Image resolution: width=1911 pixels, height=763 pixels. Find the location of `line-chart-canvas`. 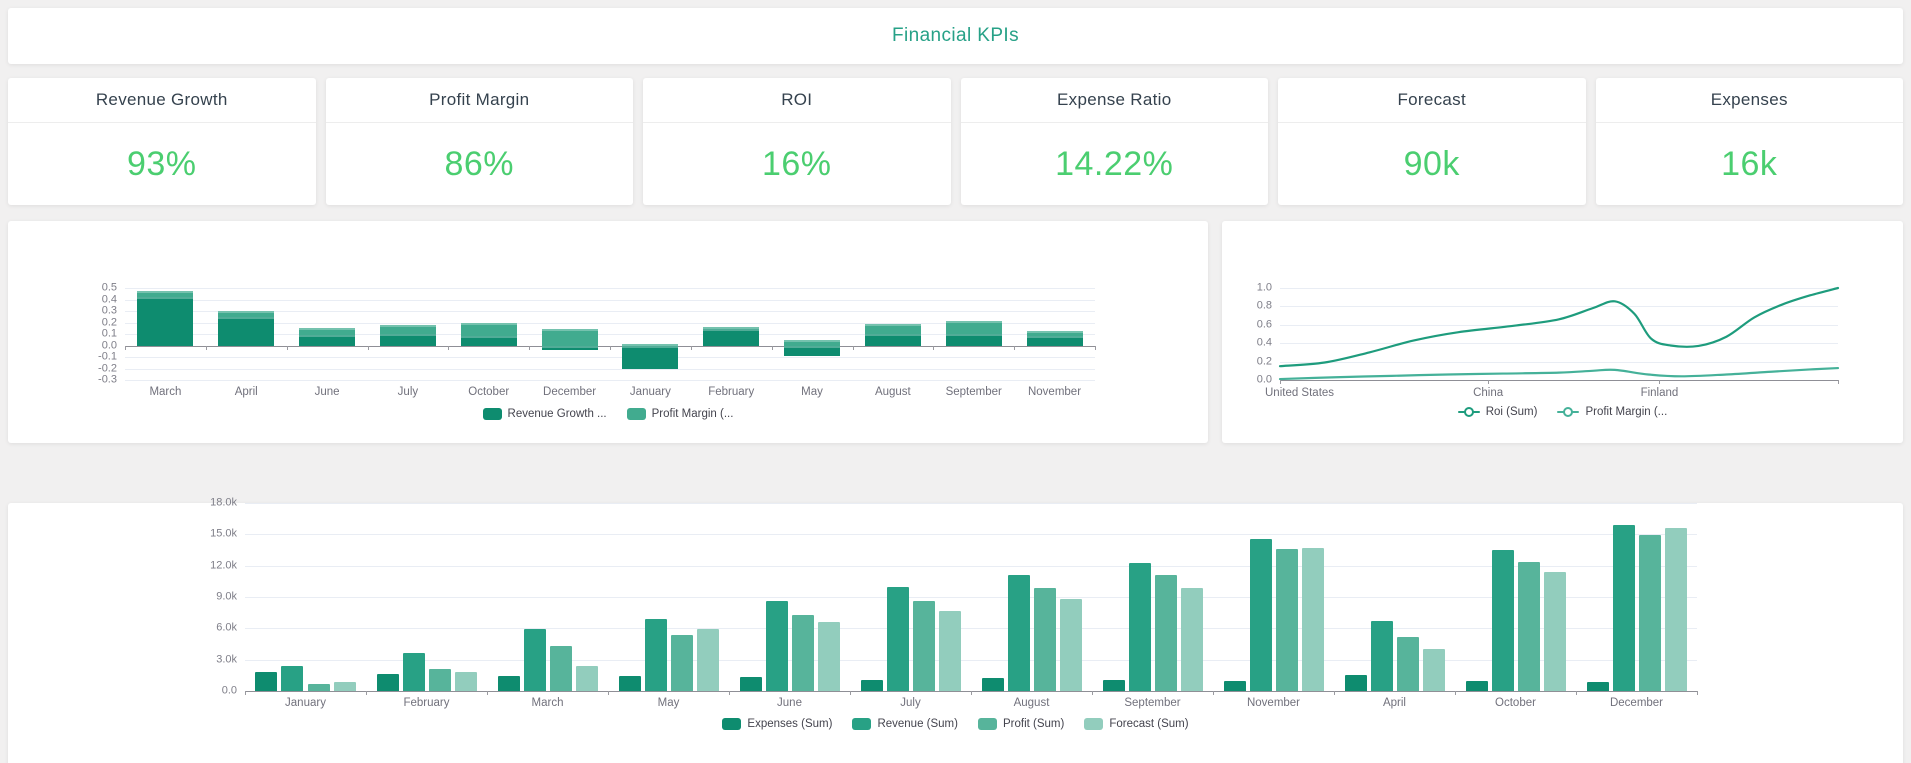

line-chart-canvas is located at coordinates (1559, 334).